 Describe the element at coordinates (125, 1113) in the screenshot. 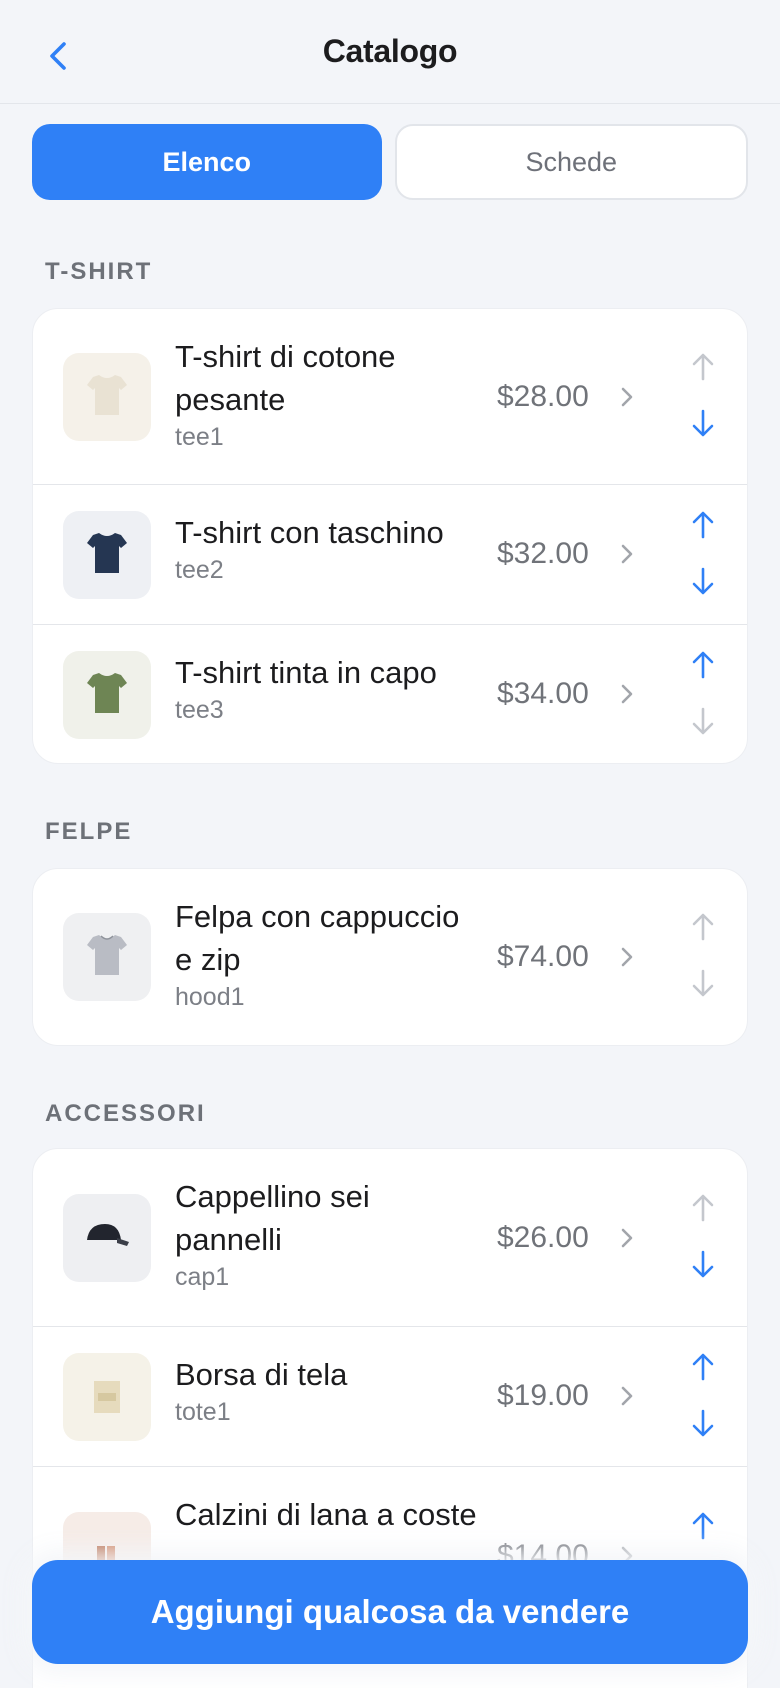

I see `section-title-accessori: ACCESSORI` at that location.